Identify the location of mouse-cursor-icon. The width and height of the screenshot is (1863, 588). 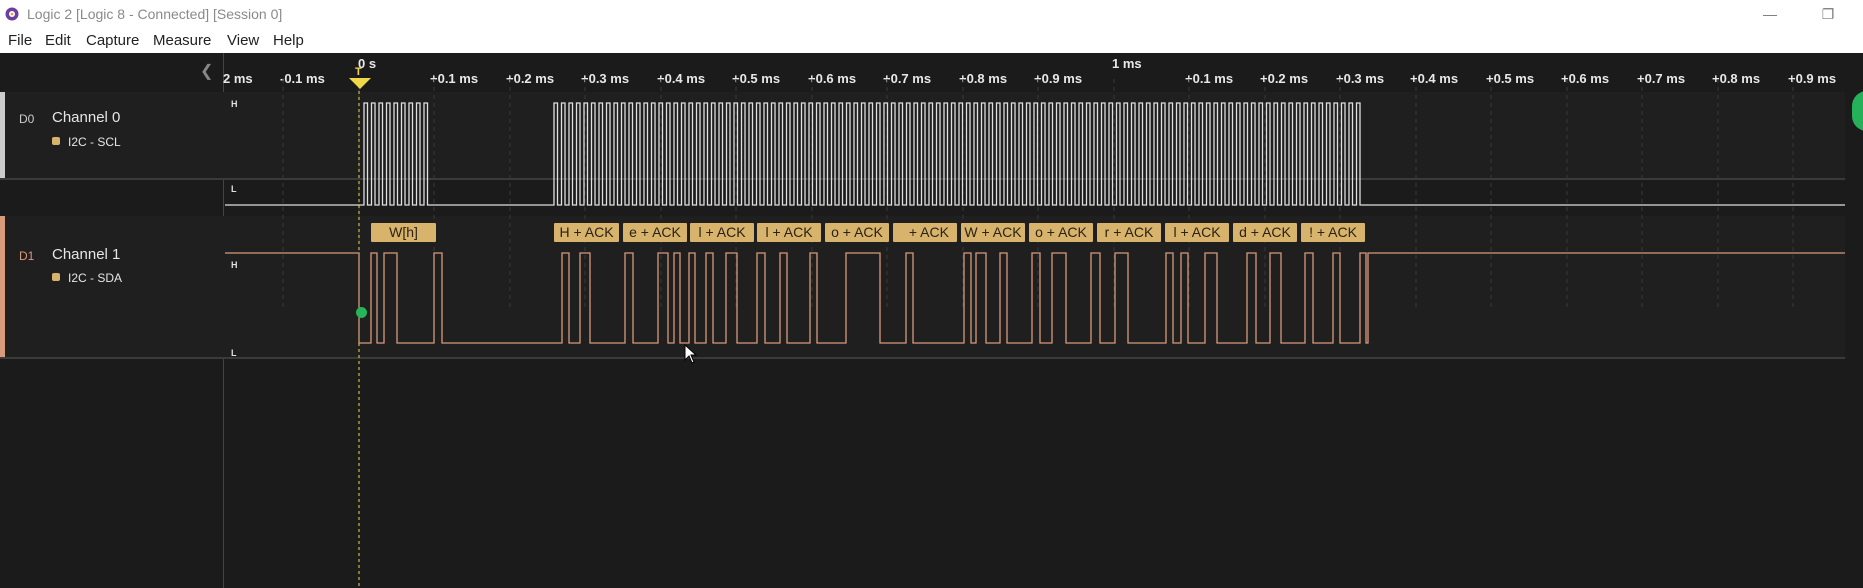
(691, 354).